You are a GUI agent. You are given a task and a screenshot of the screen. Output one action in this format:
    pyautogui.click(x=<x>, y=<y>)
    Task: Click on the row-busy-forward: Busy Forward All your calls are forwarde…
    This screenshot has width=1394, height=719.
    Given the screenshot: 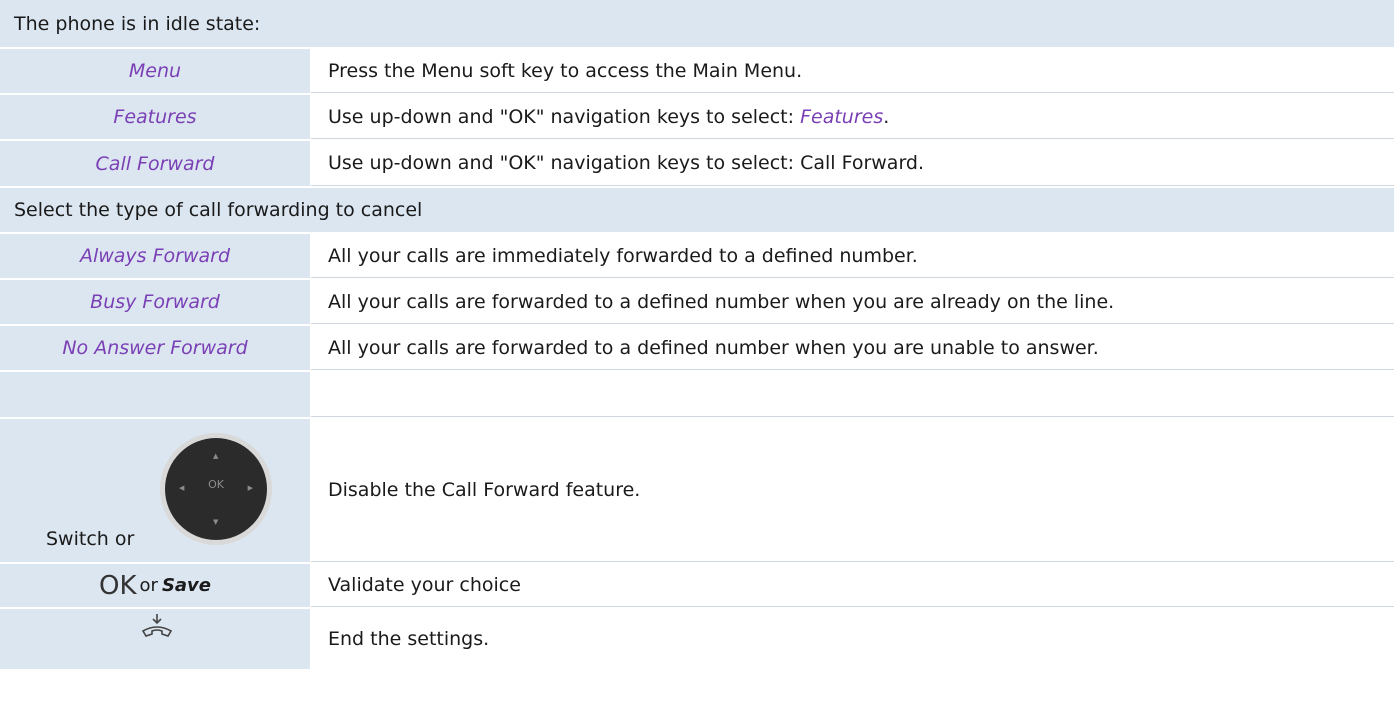 What is the action you would take?
    pyautogui.click(x=697, y=303)
    